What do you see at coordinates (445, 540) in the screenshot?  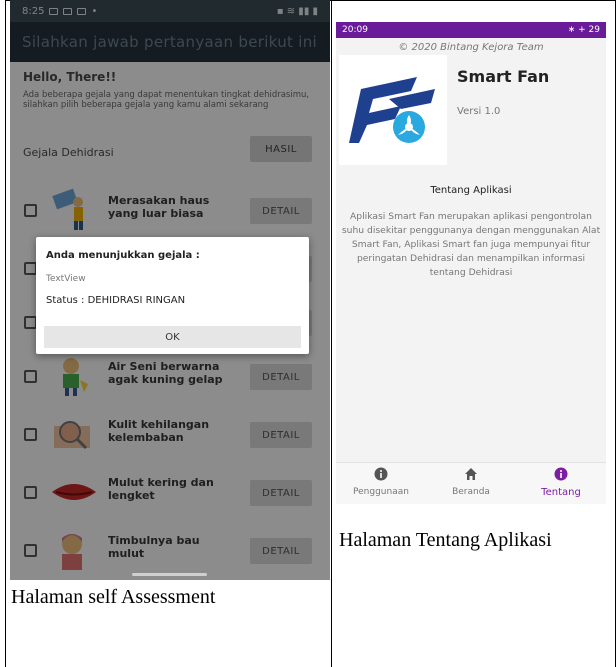 I see `caption-about: Halaman Tentang Aplikasi` at bounding box center [445, 540].